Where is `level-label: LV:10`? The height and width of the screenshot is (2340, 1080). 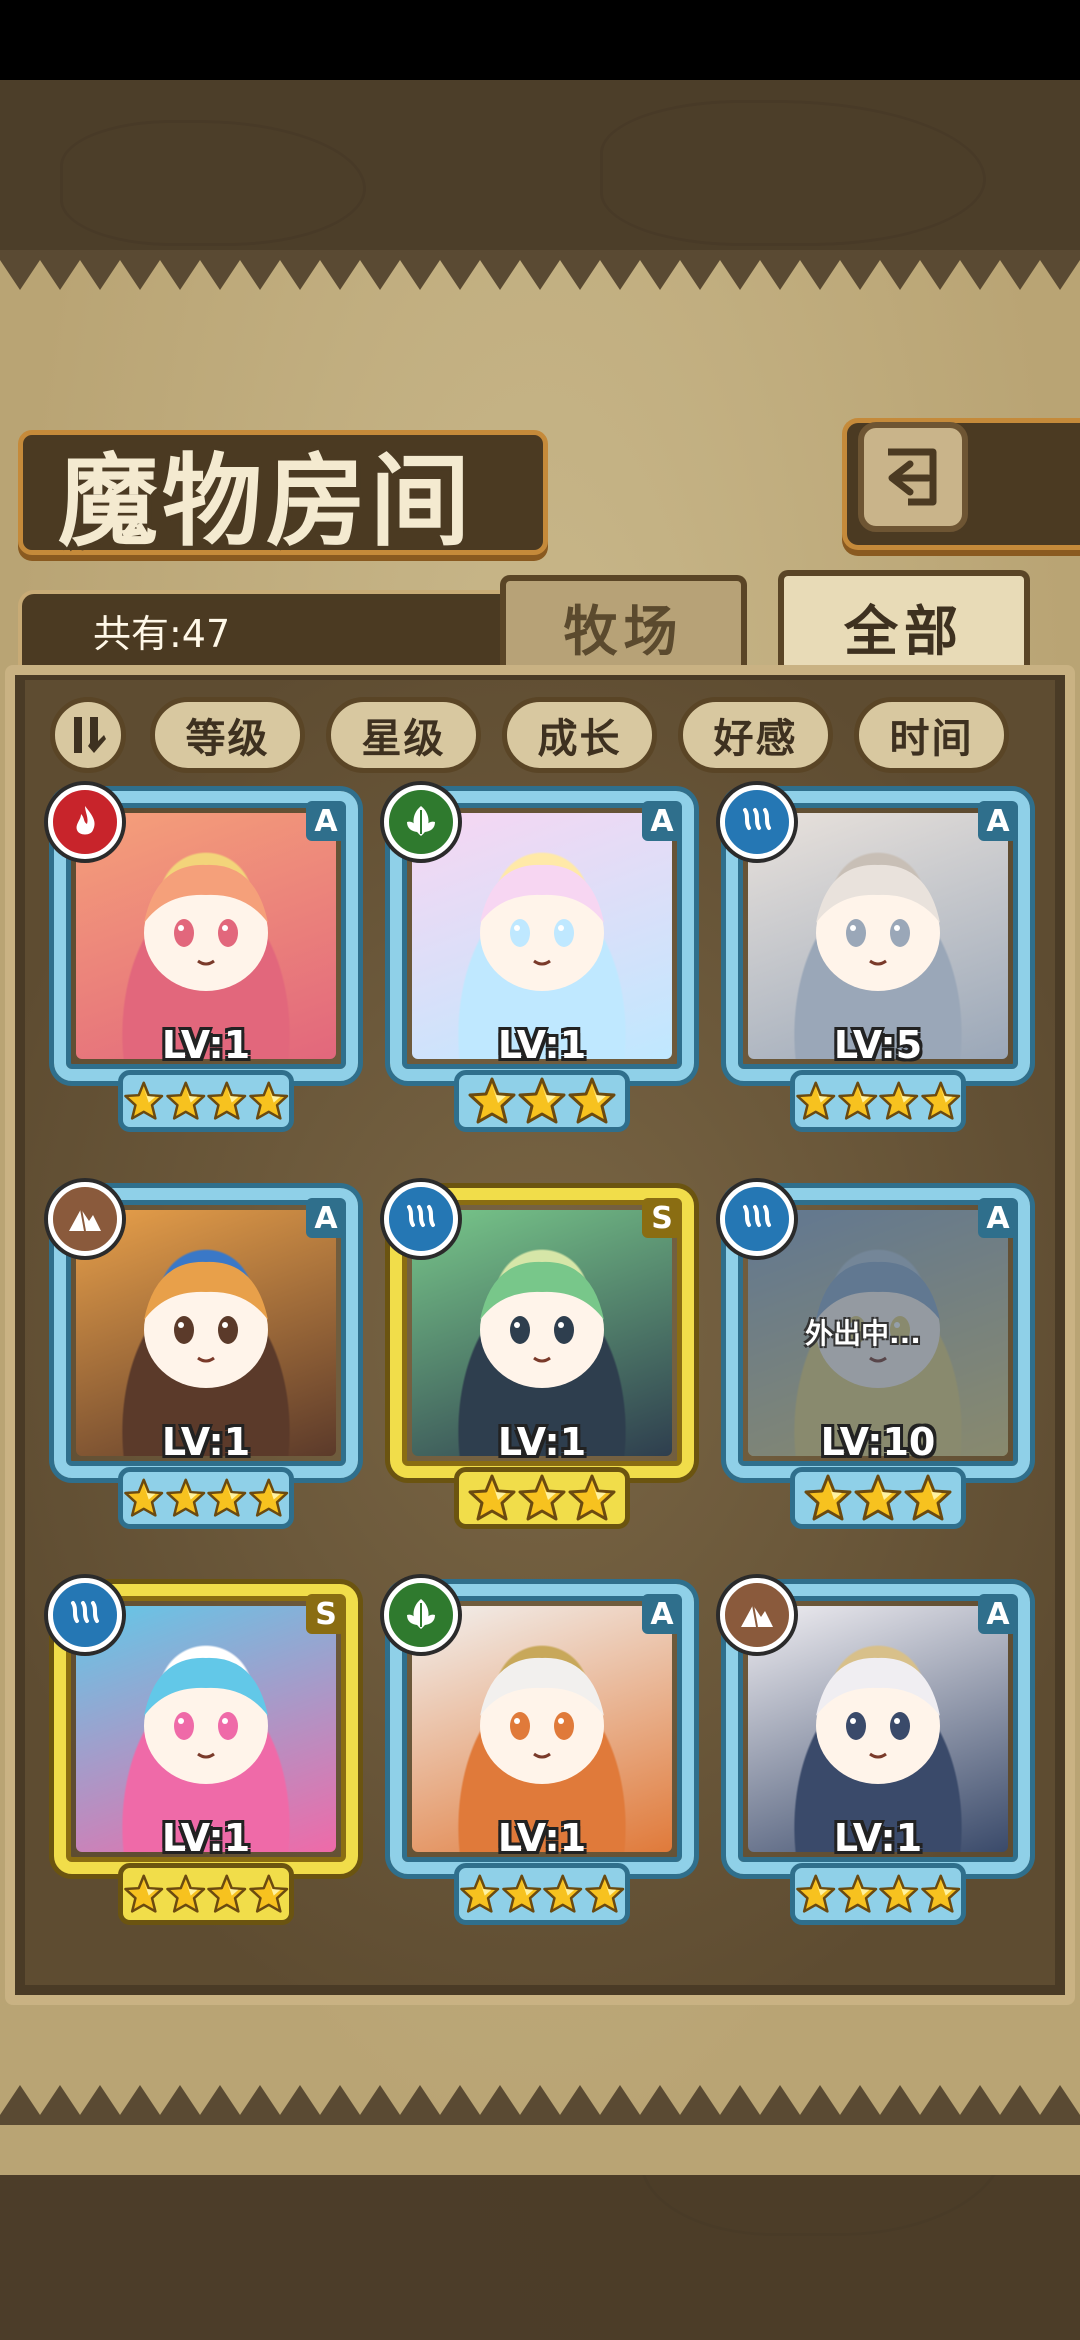
level-label: LV:10 is located at coordinates (878, 1442).